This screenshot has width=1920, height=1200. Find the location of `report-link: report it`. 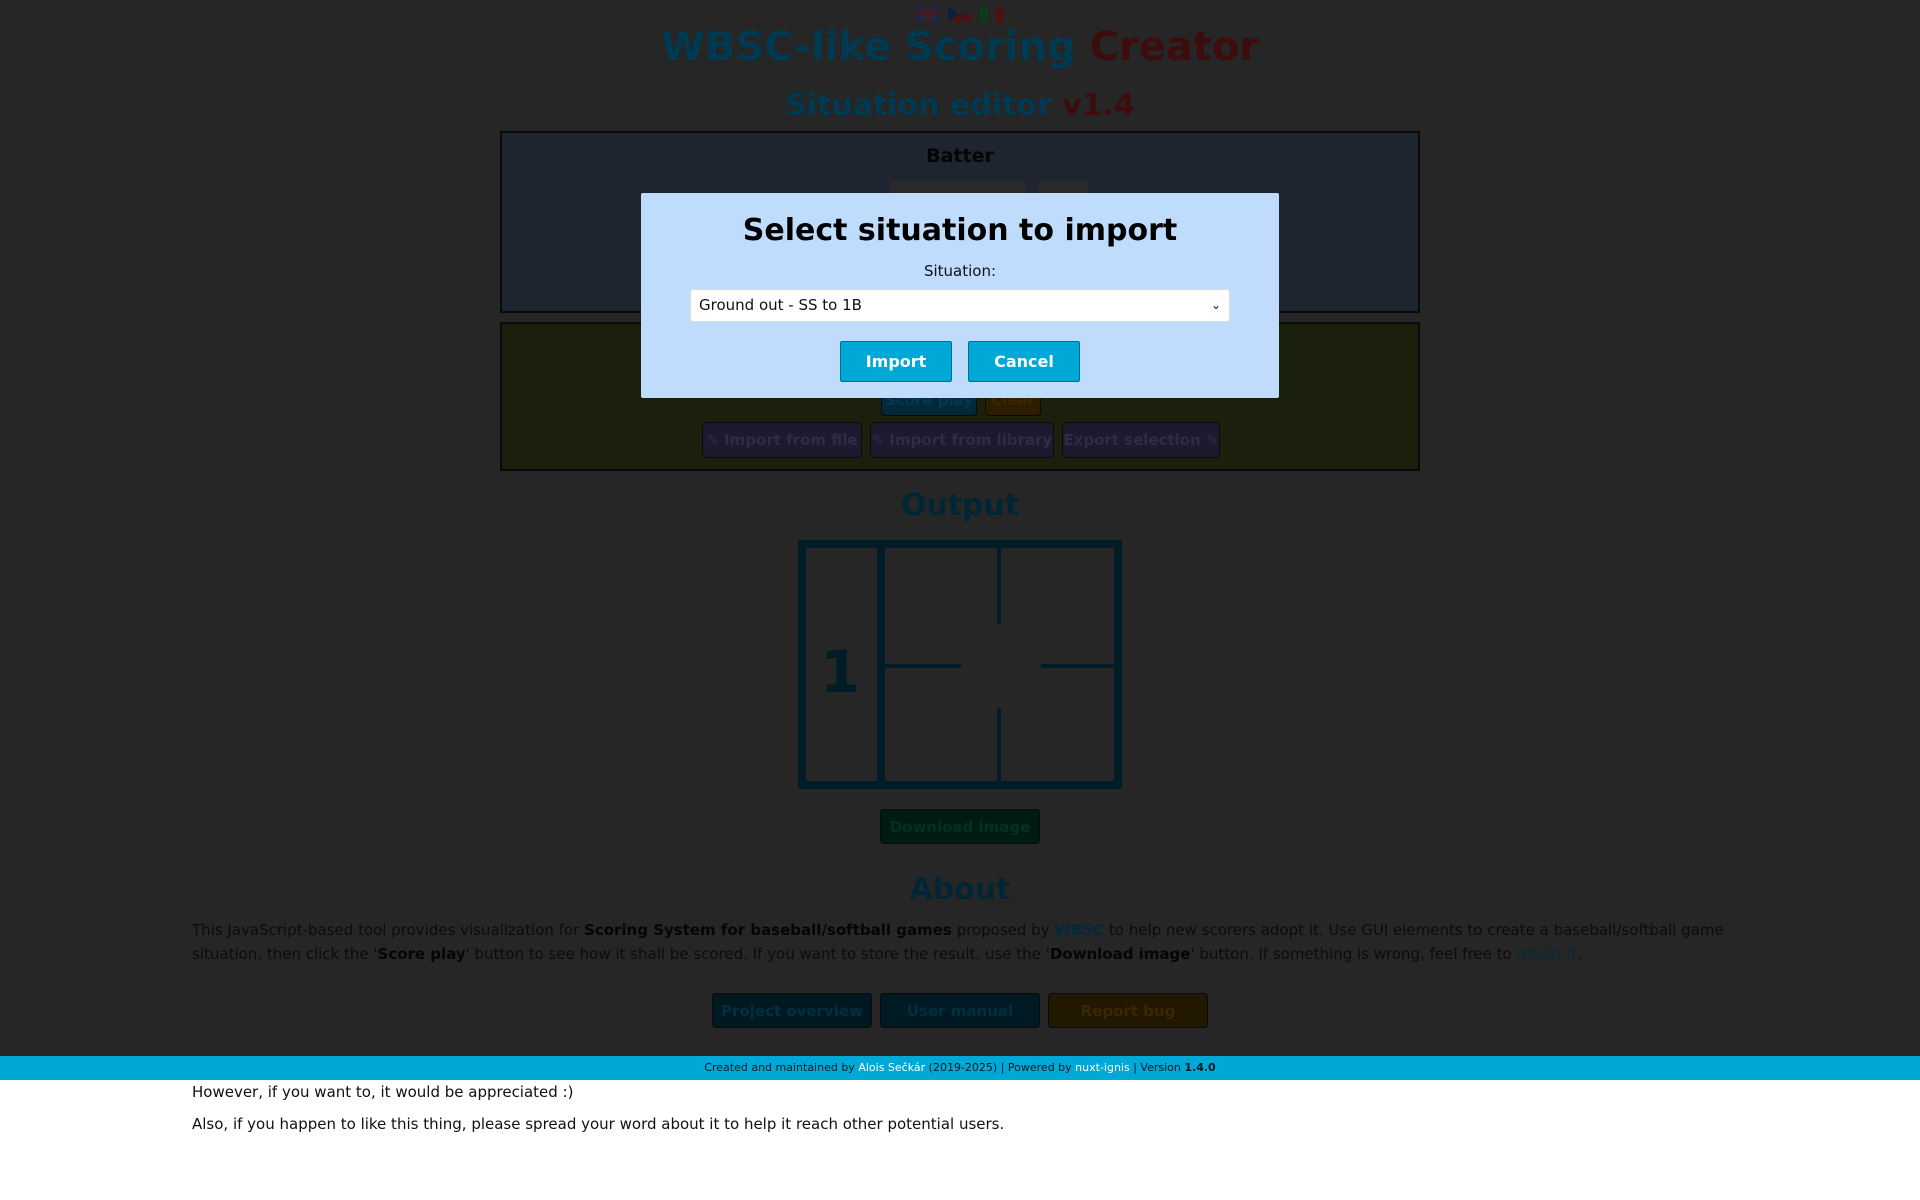

report-link: report it is located at coordinates (1546, 954).